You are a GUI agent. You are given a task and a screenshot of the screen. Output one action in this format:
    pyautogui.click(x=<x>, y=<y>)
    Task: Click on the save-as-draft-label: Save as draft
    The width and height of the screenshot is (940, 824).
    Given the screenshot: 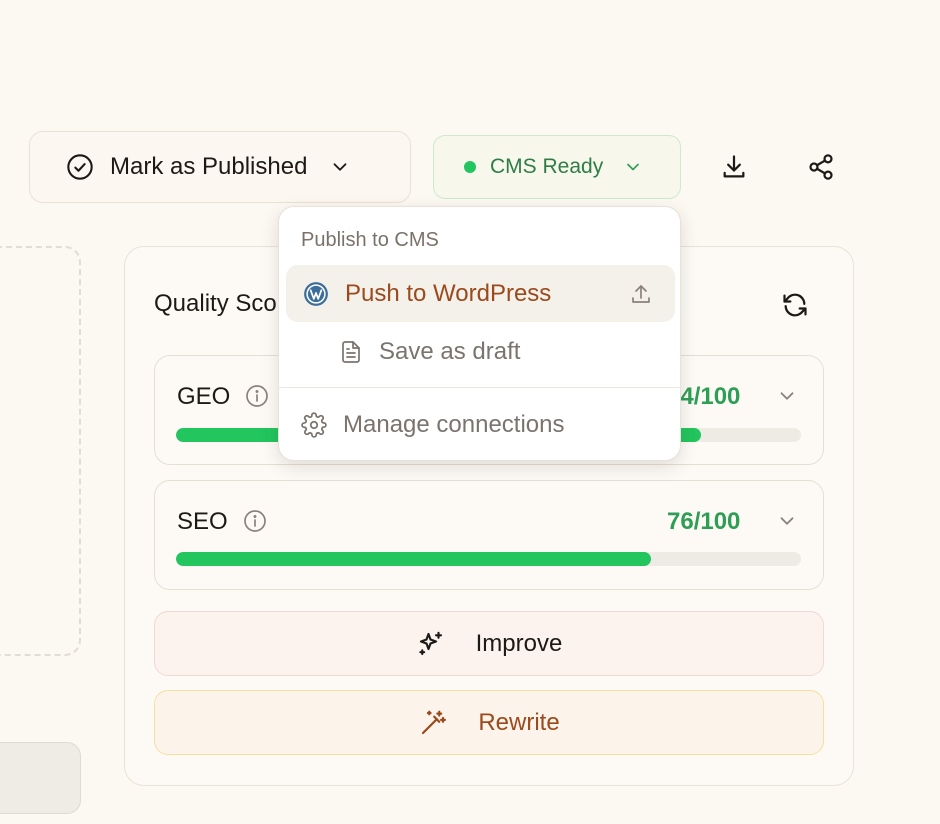 What is the action you would take?
    pyautogui.click(x=450, y=351)
    